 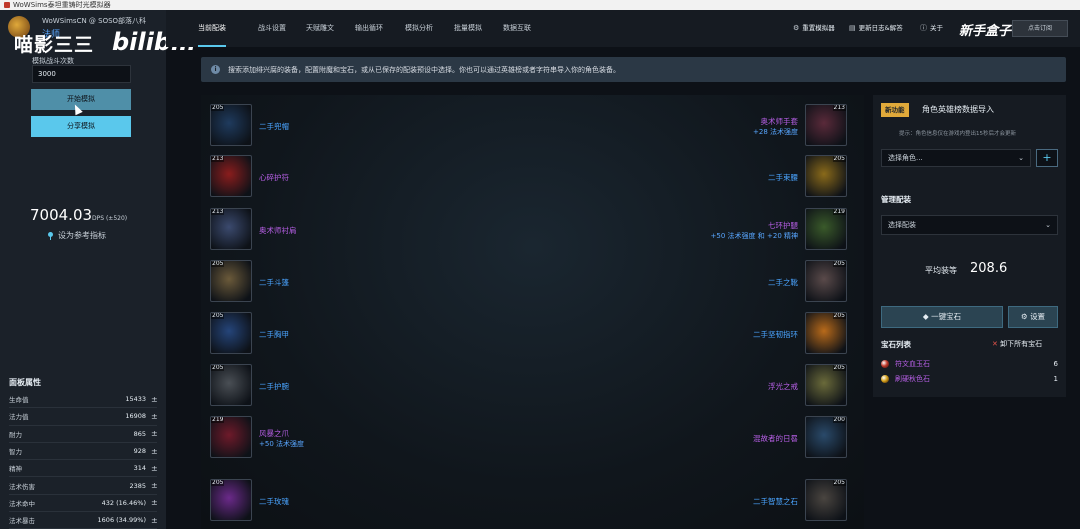 I want to click on watermark-left: 喵影三三, so click(x=54, y=45).